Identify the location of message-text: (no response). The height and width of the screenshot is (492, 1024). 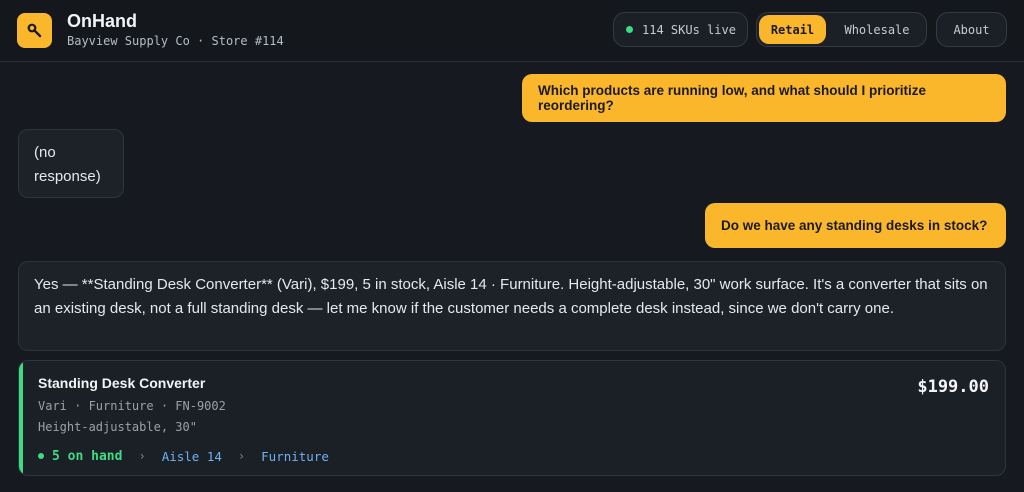
(67, 164).